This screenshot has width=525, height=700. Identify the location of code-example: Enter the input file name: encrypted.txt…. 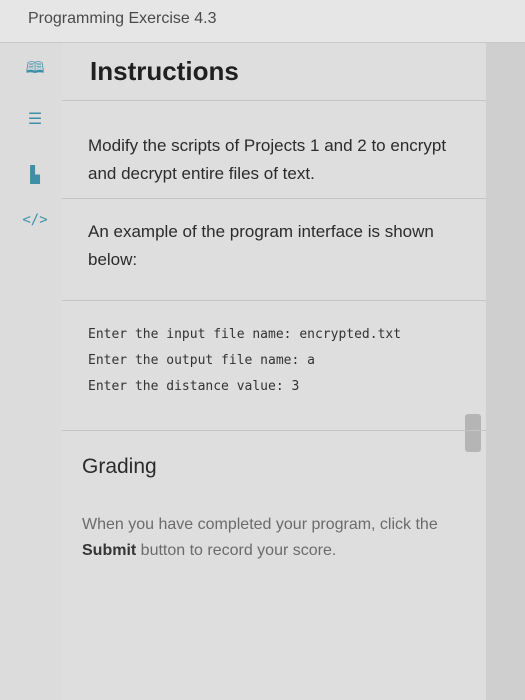
(283, 361).